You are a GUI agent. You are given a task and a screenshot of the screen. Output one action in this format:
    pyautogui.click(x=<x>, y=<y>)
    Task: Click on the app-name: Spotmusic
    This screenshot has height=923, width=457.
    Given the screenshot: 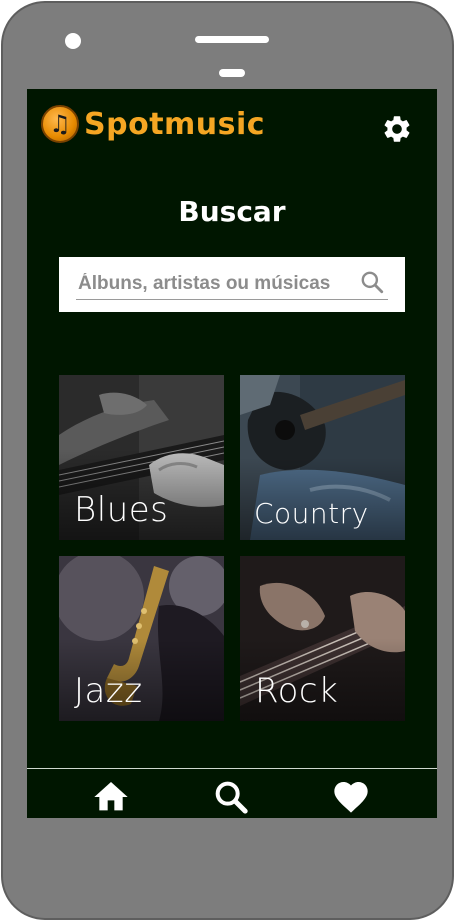 What is the action you would take?
    pyautogui.click(x=175, y=124)
    